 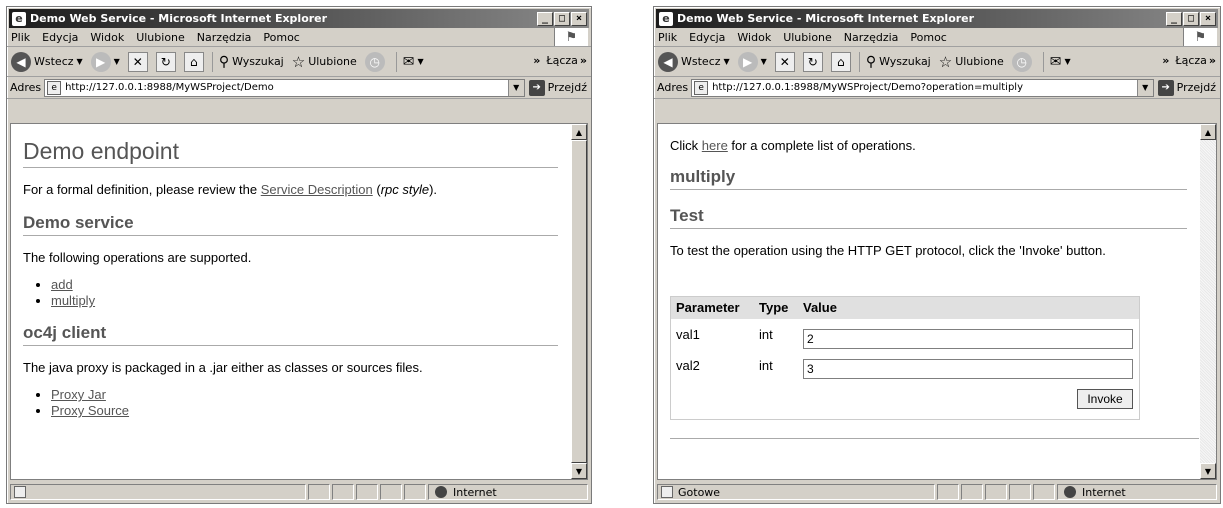 What do you see at coordinates (1105, 399) in the screenshot?
I see `invoke-button: Invoke` at bounding box center [1105, 399].